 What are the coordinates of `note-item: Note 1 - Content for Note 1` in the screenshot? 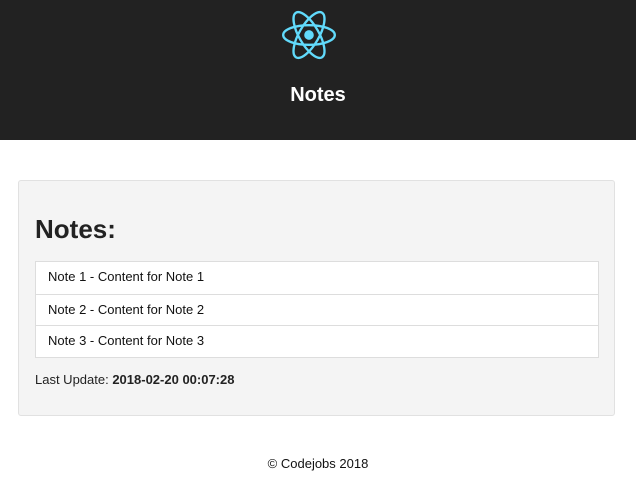 It's located at (317, 278).